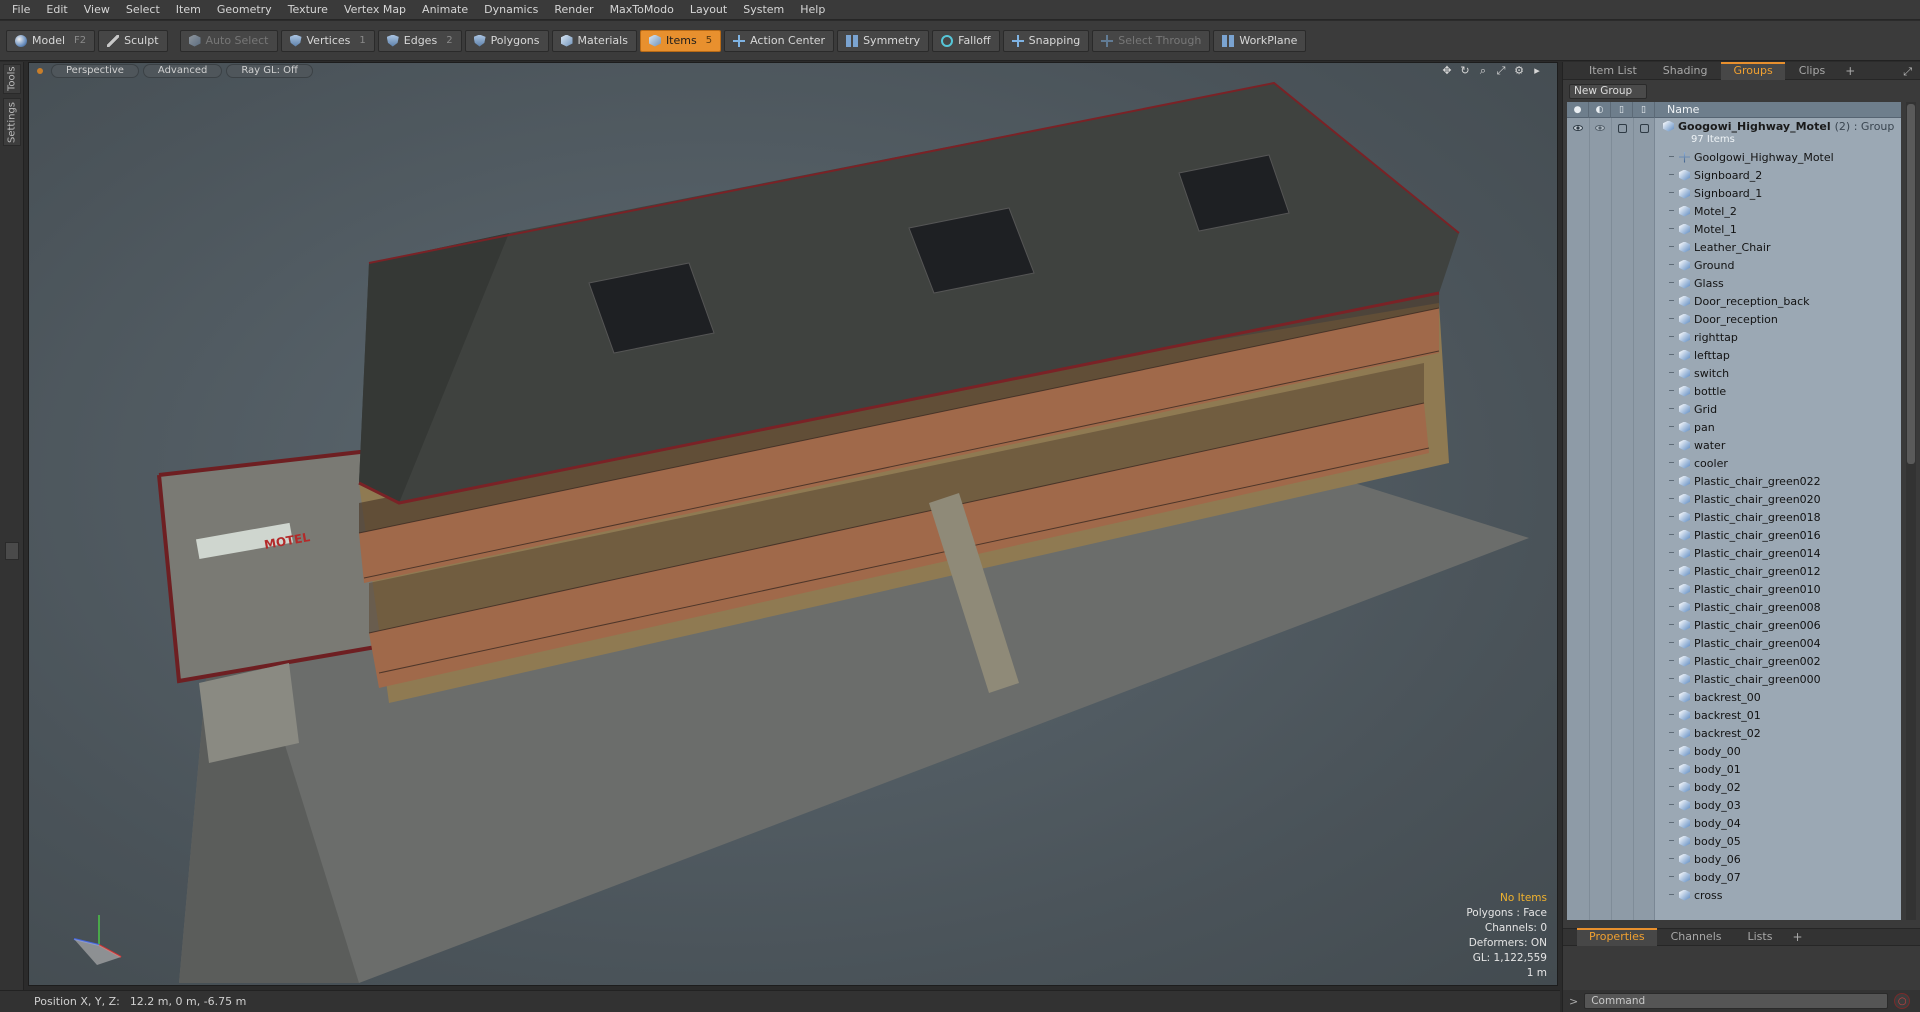 The width and height of the screenshot is (1920, 1012). I want to click on menu-edit: Edit, so click(56, 10).